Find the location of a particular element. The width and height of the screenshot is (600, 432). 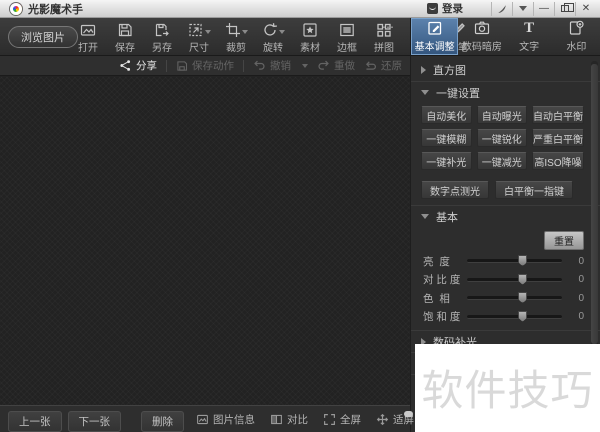

saturation-slider-row: 饱 和 度 0 is located at coordinates (503, 317).